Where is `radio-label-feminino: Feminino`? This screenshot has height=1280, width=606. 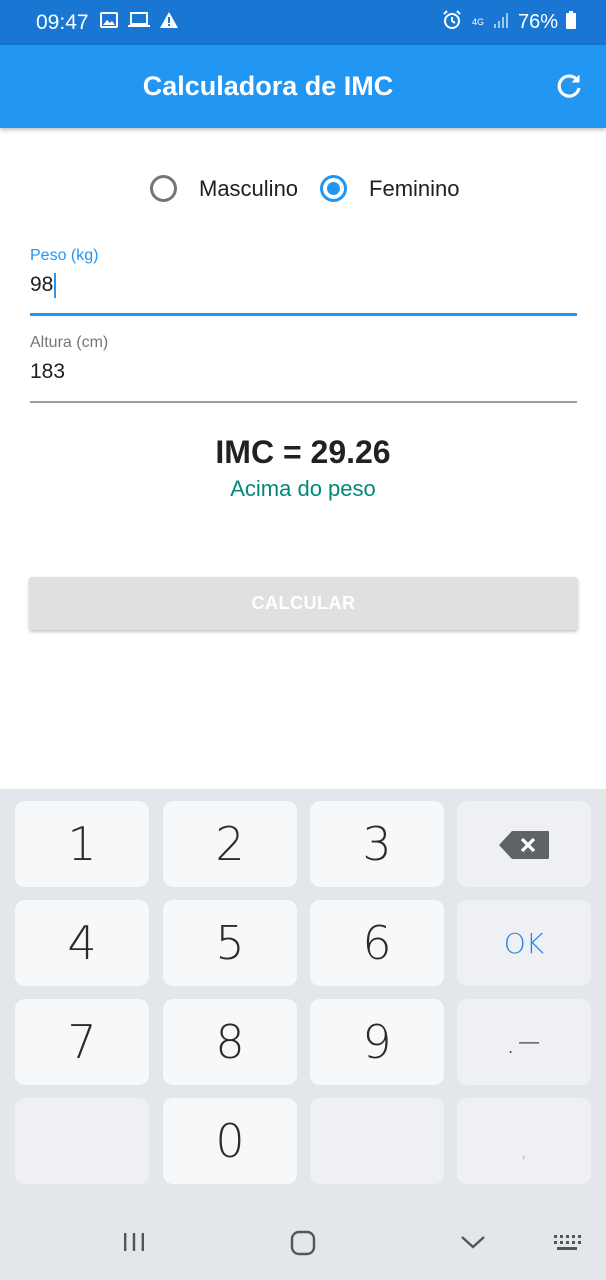
radio-label-feminino: Feminino is located at coordinates (414, 188).